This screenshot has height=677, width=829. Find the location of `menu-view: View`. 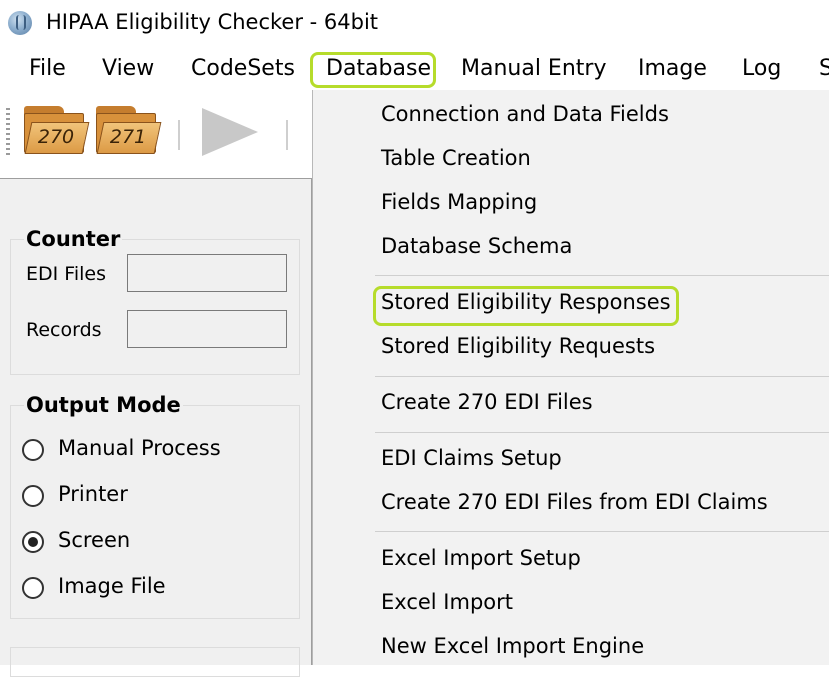

menu-view: View is located at coordinates (128, 69).